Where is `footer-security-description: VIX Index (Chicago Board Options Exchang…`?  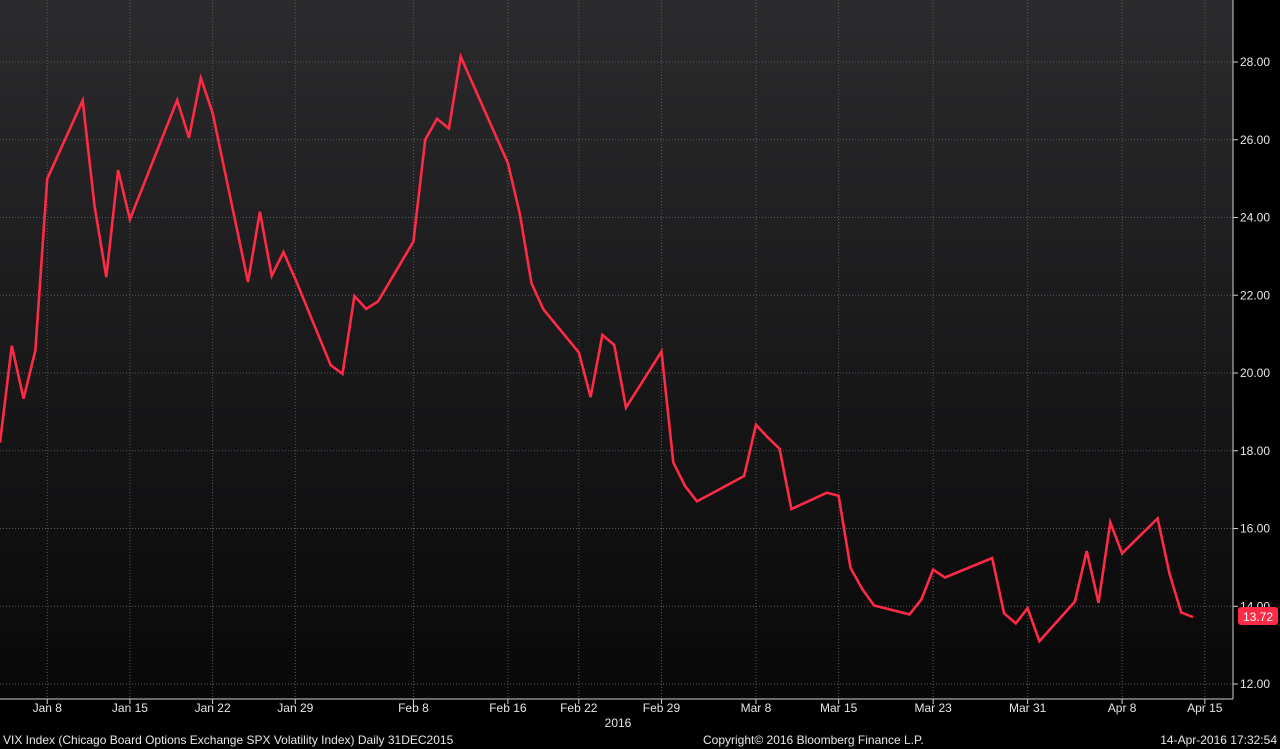
footer-security-description: VIX Index (Chicago Board Options Exchang… is located at coordinates (228, 740).